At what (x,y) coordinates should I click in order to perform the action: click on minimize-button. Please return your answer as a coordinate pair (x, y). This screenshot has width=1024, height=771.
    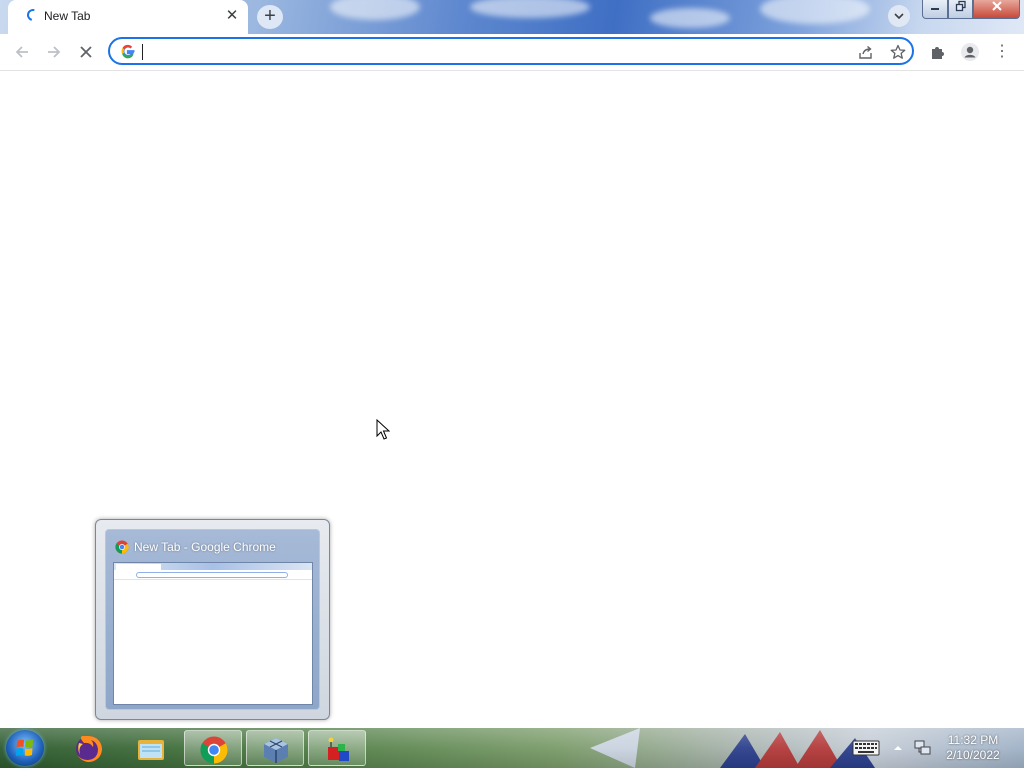
    Looking at the image, I should click on (935, 9).